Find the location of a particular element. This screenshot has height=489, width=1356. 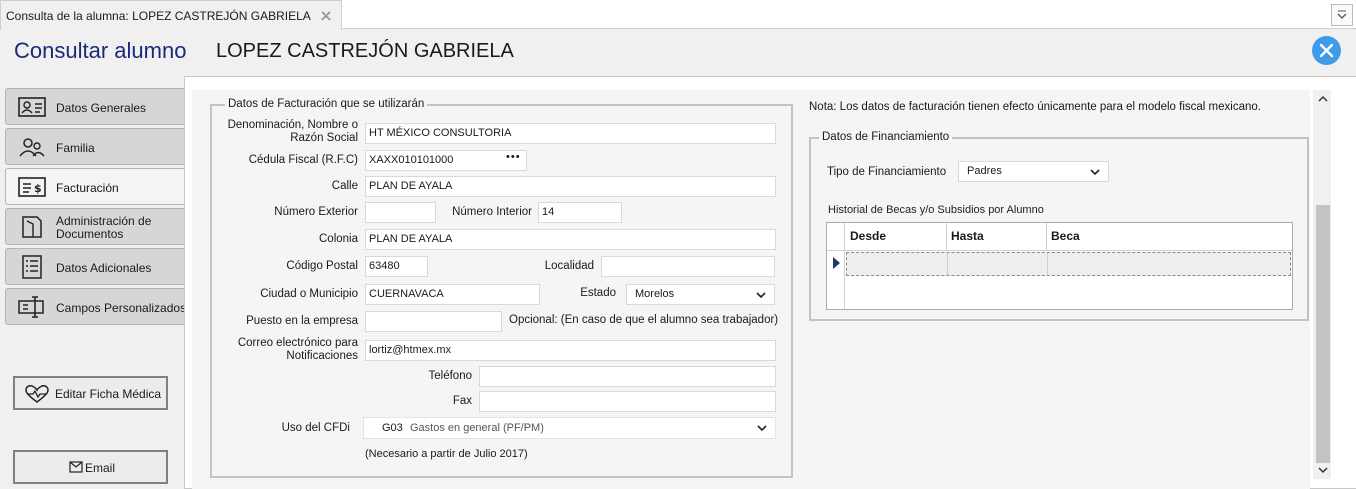

cfdi-code: G03 is located at coordinates (392, 428).